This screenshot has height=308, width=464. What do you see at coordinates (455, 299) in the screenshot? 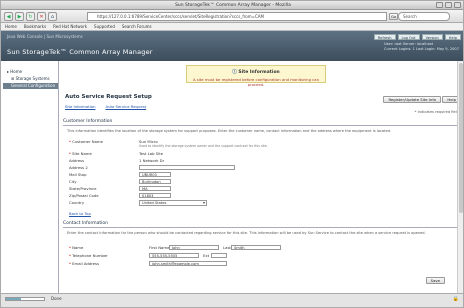
I see `lock-icon: 🔒` at bounding box center [455, 299].